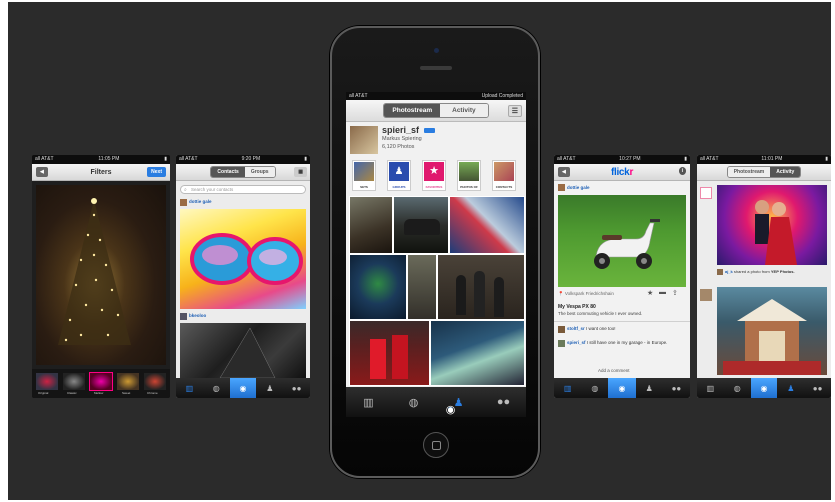 Image resolution: width=835 pixels, height=502 pixels. I want to click on next-button: Next, so click(156, 172).